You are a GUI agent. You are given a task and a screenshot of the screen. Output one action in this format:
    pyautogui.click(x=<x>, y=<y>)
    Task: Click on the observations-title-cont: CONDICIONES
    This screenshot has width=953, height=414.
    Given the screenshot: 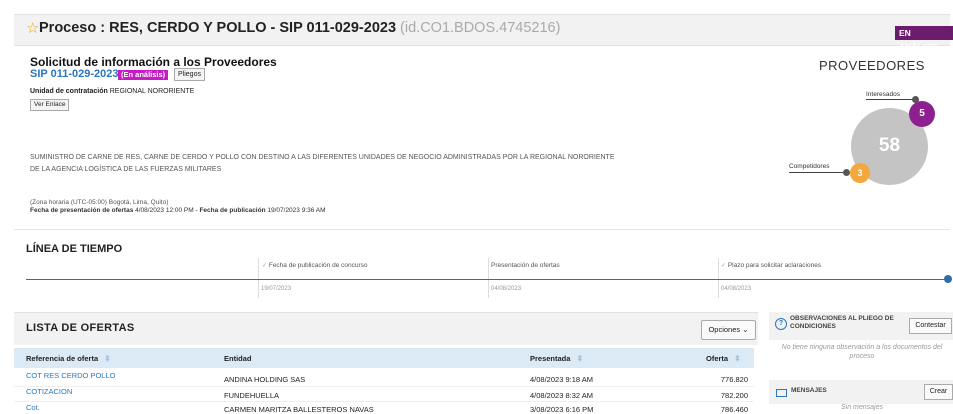 What is the action you would take?
    pyautogui.click(x=813, y=326)
    